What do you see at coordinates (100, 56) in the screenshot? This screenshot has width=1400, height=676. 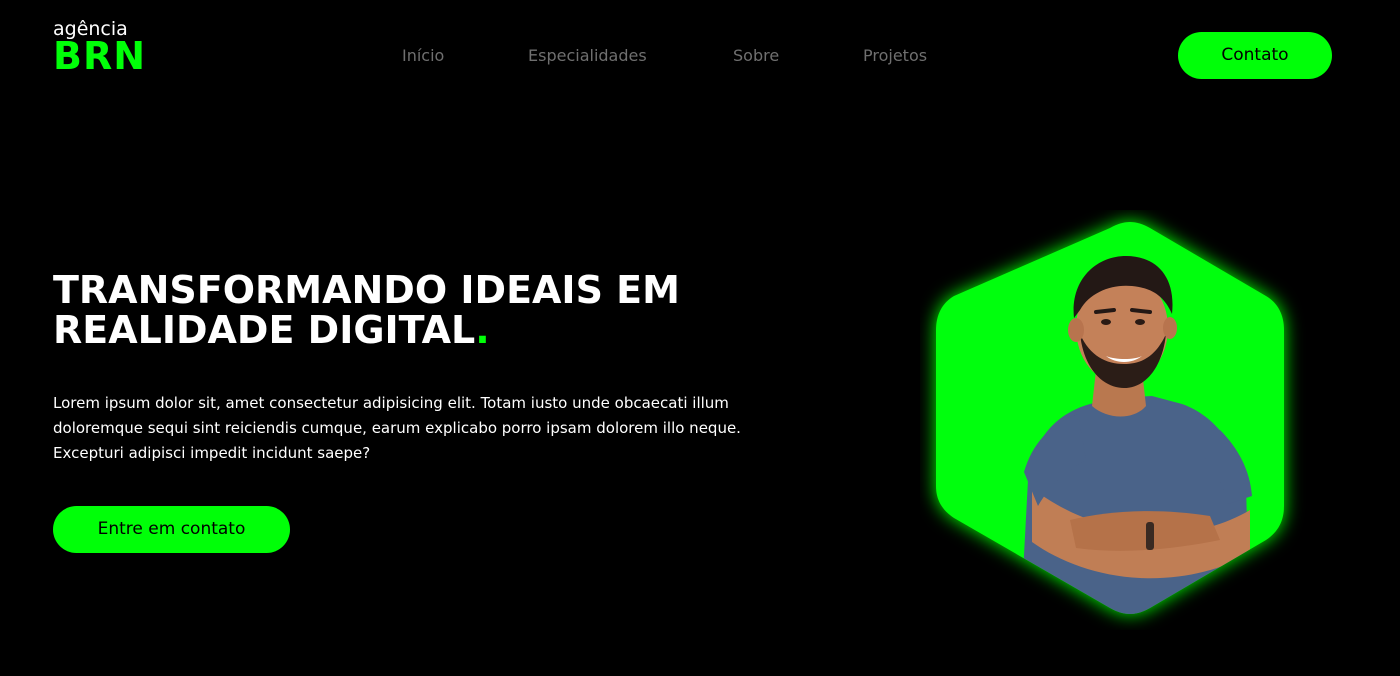 I see `logo-bottom-text: BRN` at bounding box center [100, 56].